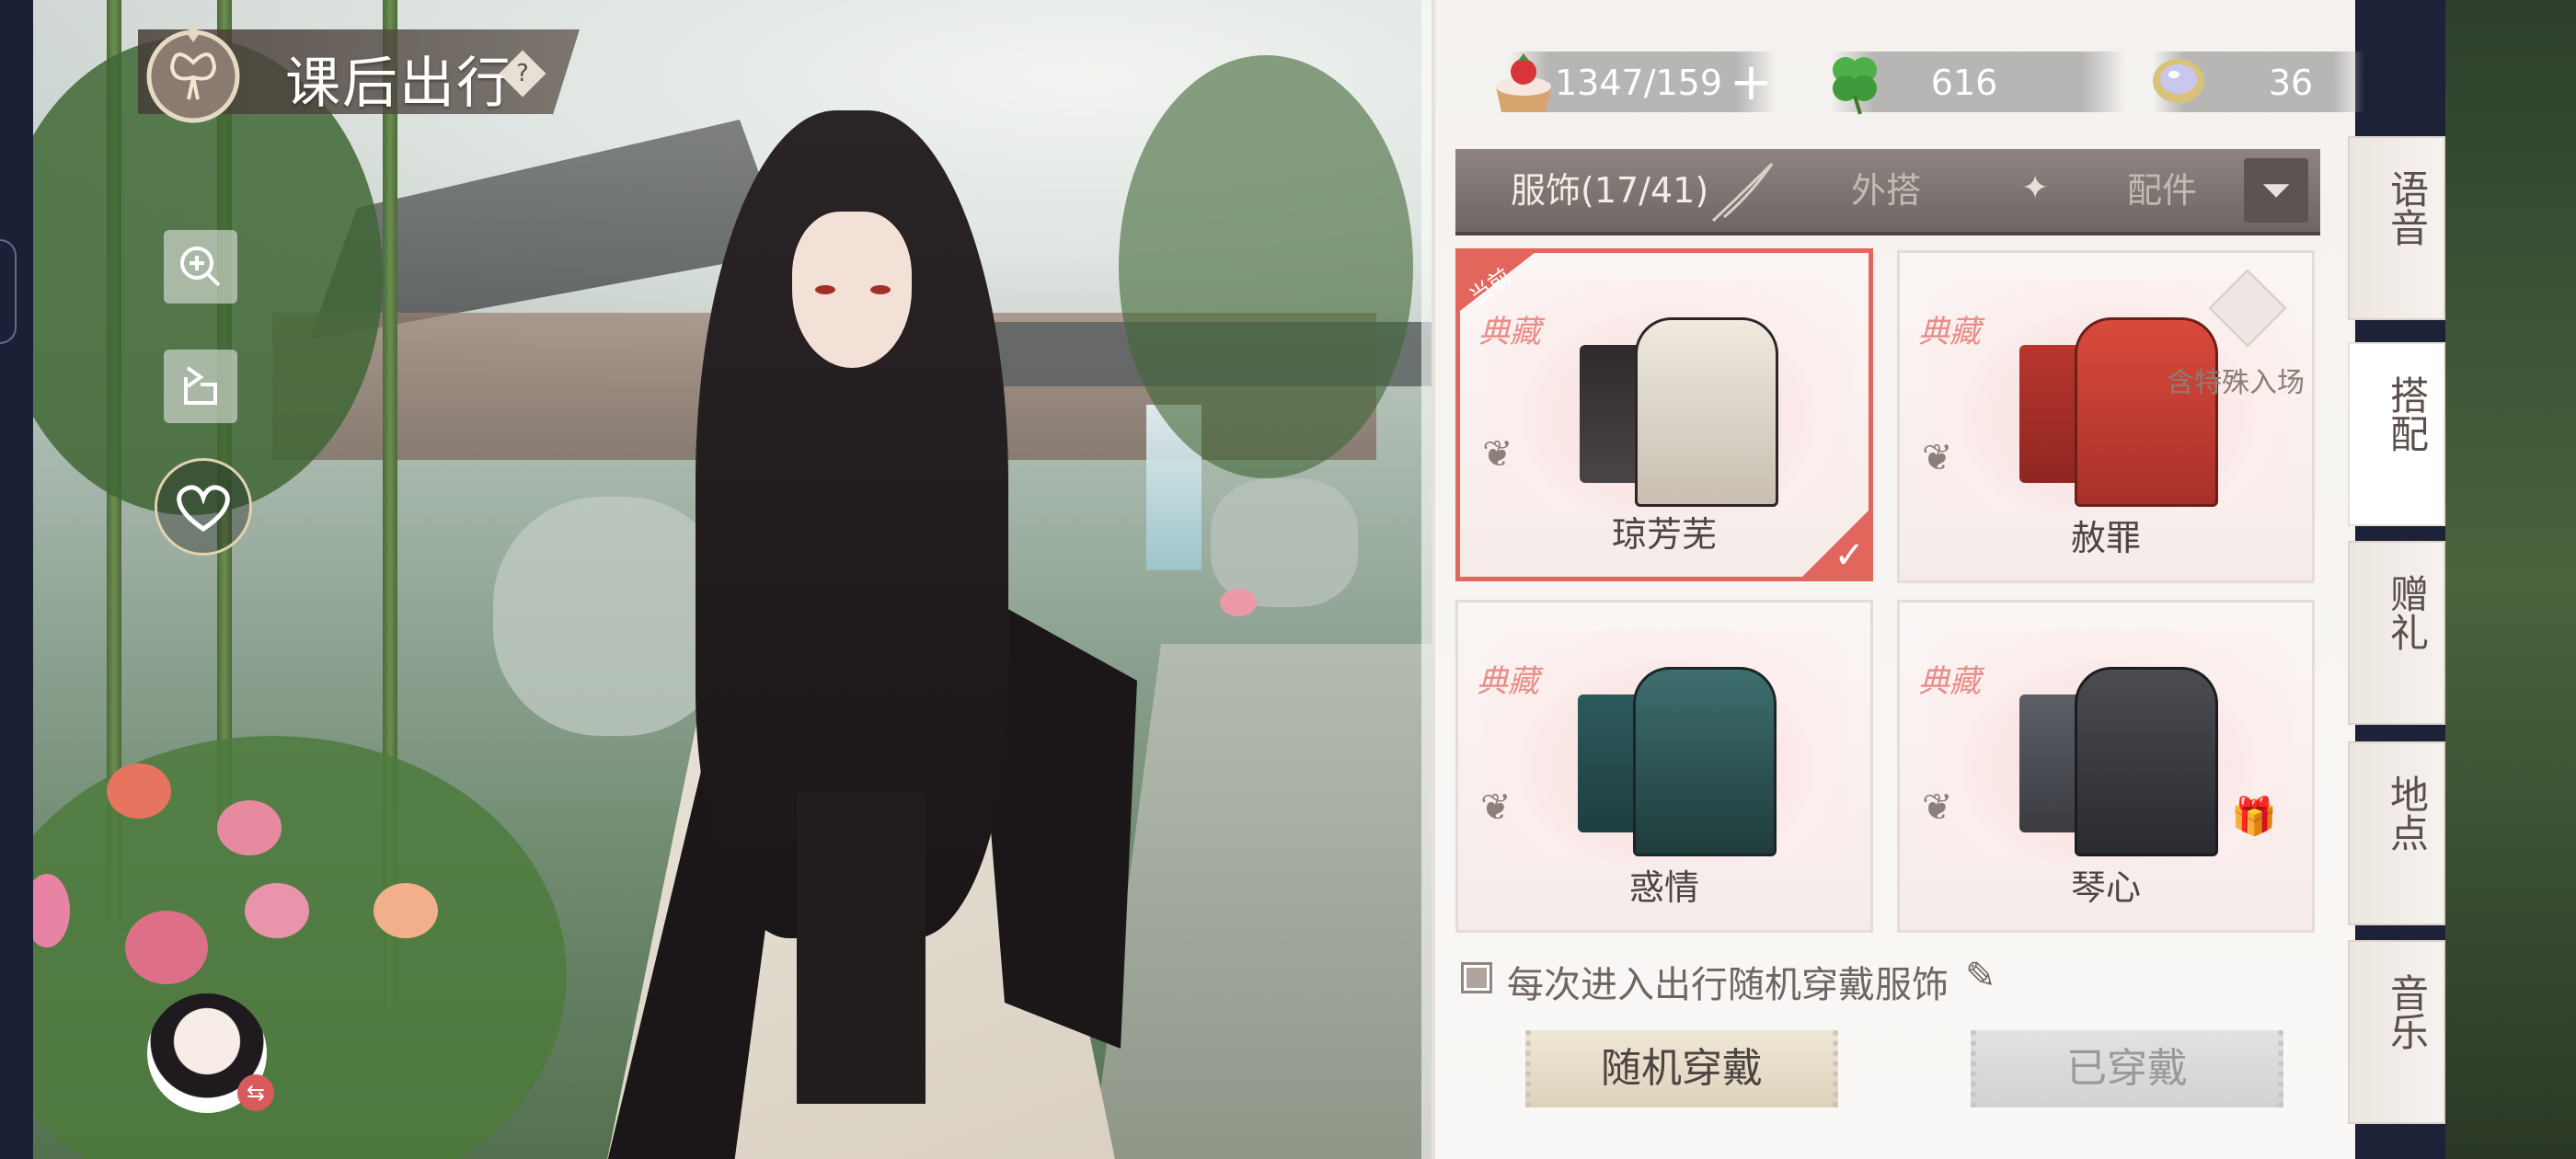 This screenshot has height=1159, width=2576. What do you see at coordinates (852, 290) in the screenshot?
I see `character-face` at bounding box center [852, 290].